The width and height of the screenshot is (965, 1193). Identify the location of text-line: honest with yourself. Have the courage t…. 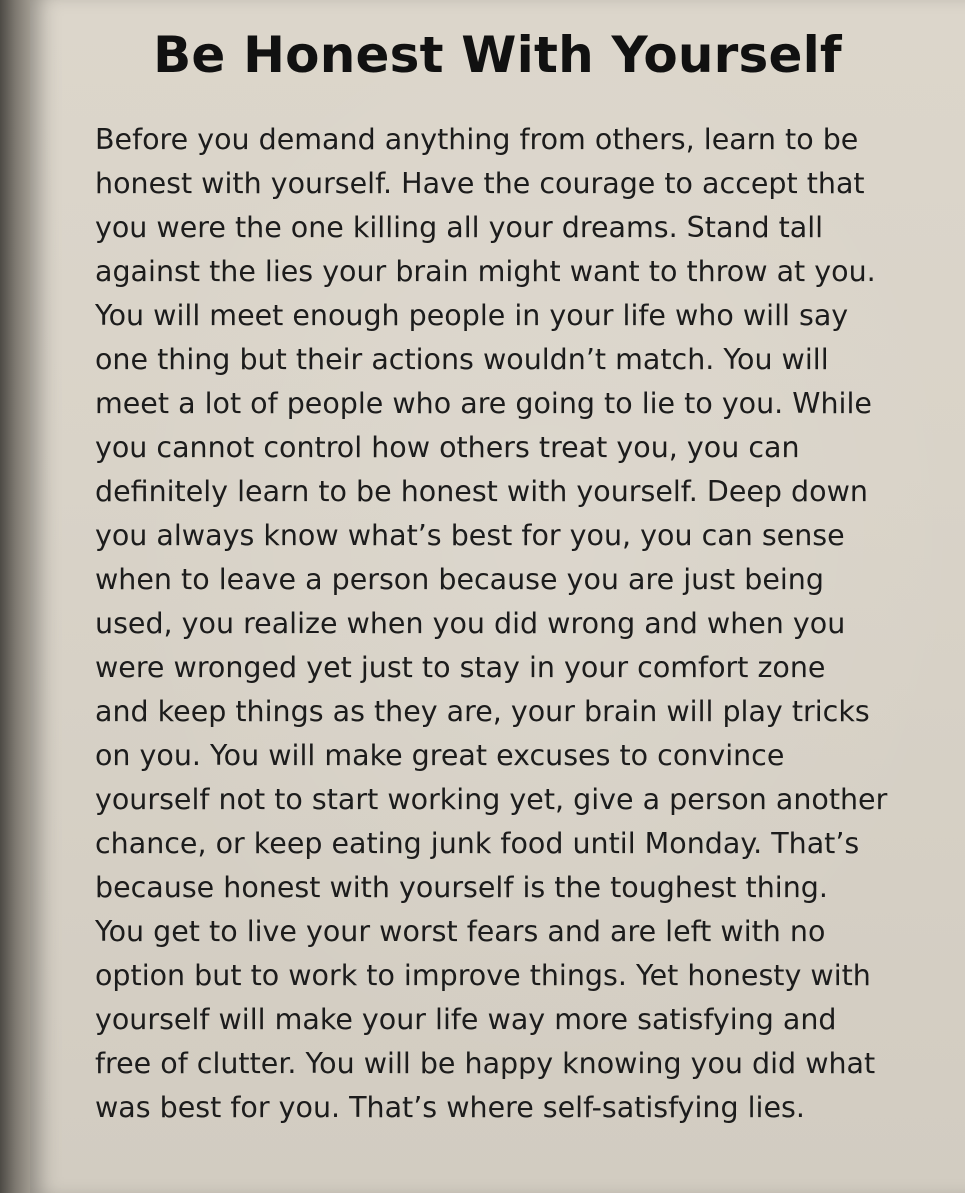
(480, 183).